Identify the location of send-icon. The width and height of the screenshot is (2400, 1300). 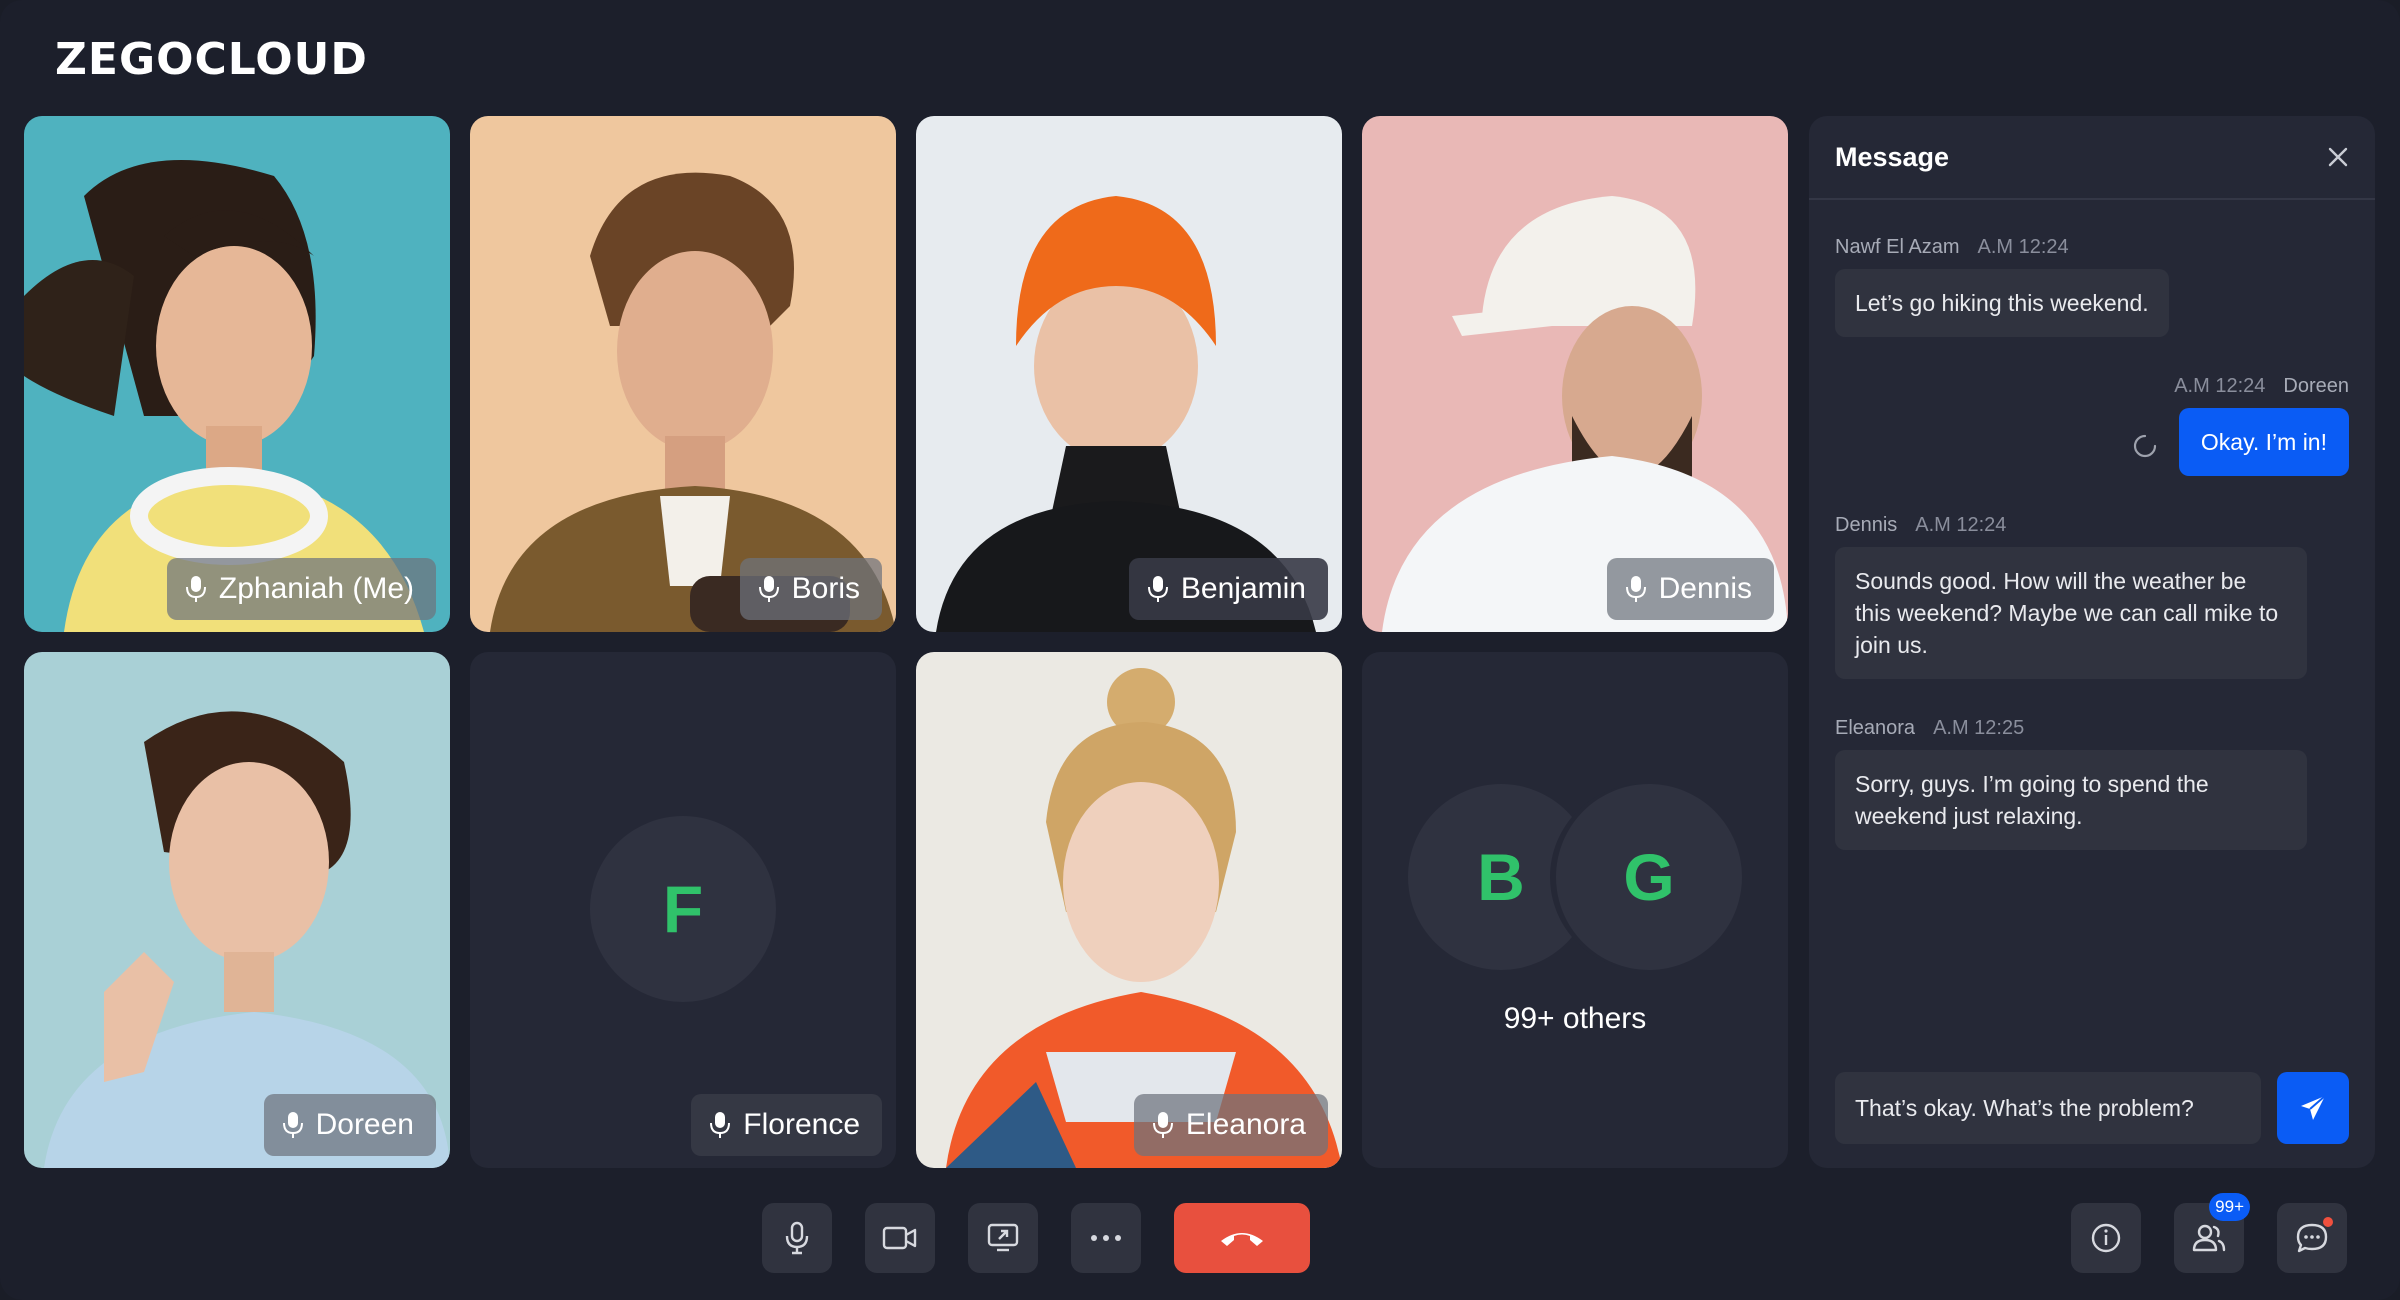
(2313, 1107).